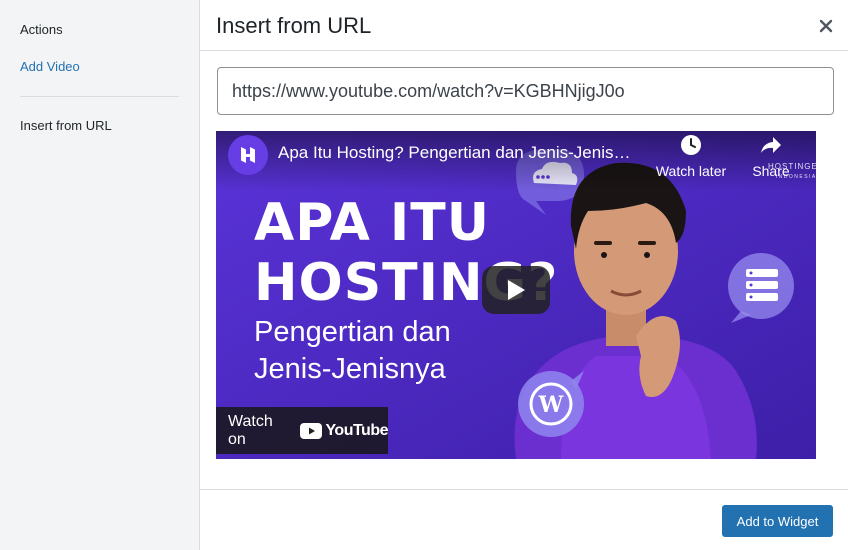 Image resolution: width=848 pixels, height=550 pixels. Describe the element at coordinates (691, 171) in the screenshot. I see `watch-later-label: Watch later` at that location.